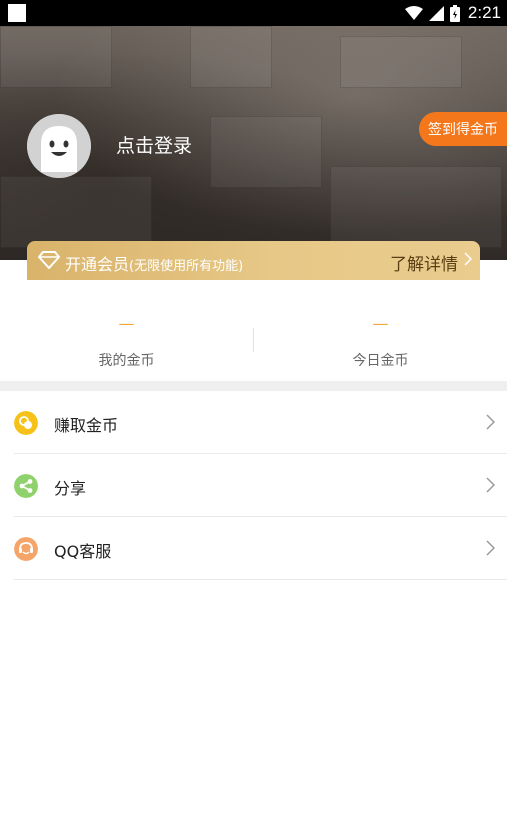 This screenshot has width=507, height=824. Describe the element at coordinates (154, 144) in the screenshot. I see `login-prompt: 点击登录` at that location.